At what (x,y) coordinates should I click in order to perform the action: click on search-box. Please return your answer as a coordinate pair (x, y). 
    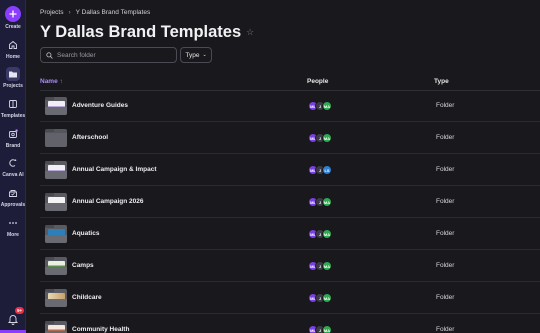
    Looking at the image, I should click on (108, 55).